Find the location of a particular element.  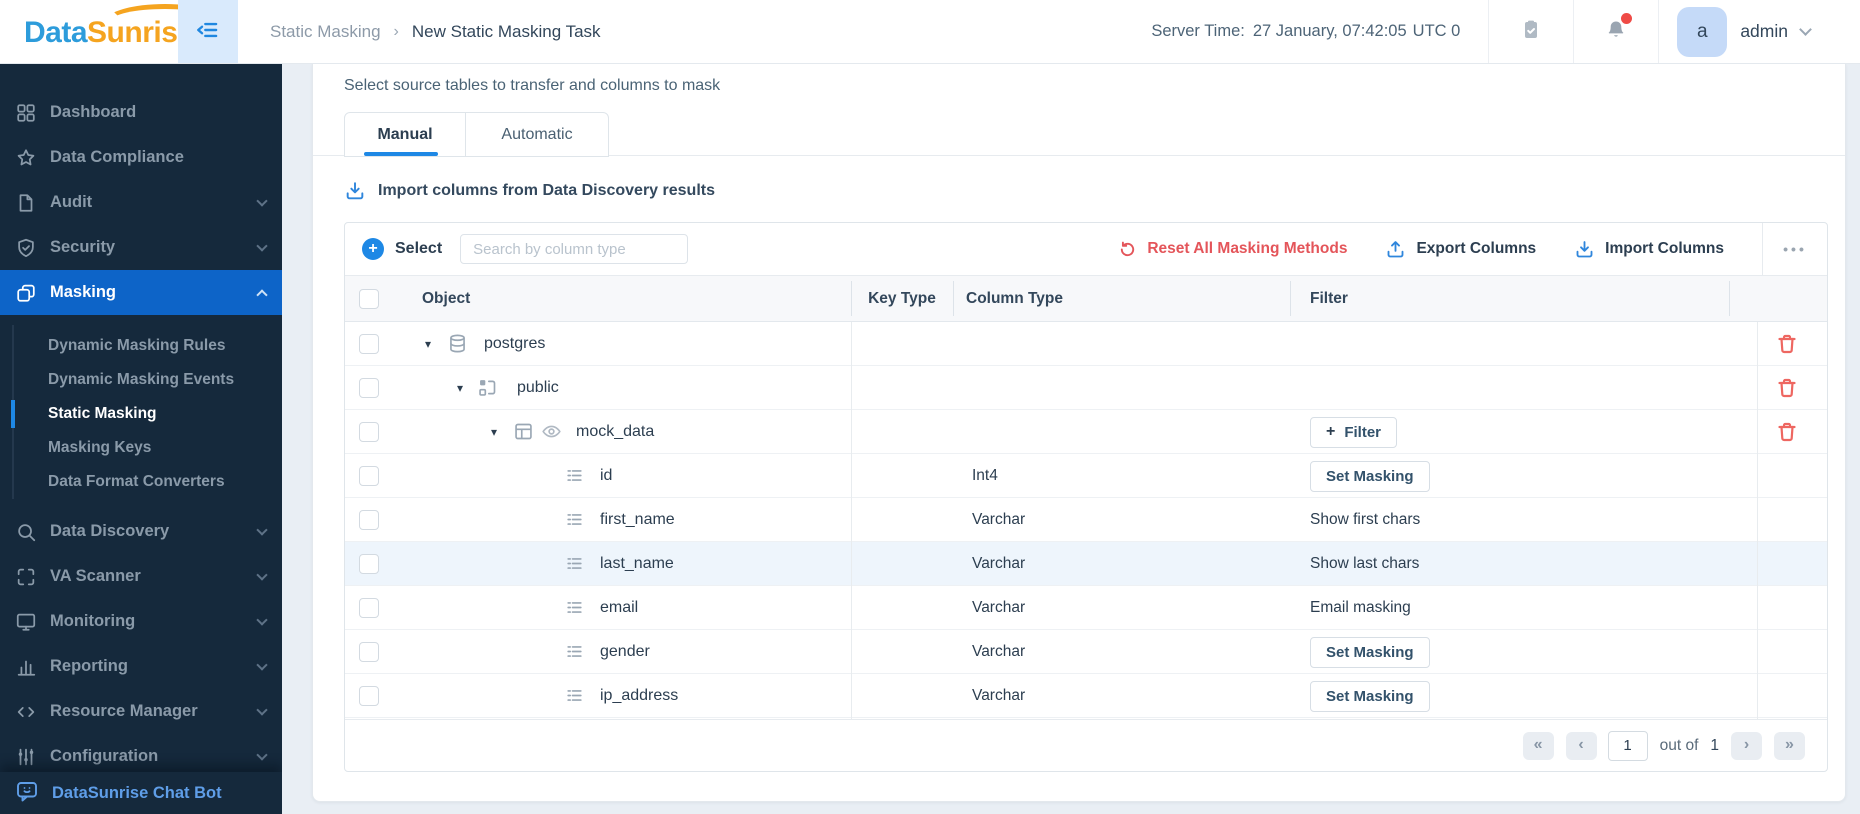

body-column-divider is located at coordinates (851, 520).